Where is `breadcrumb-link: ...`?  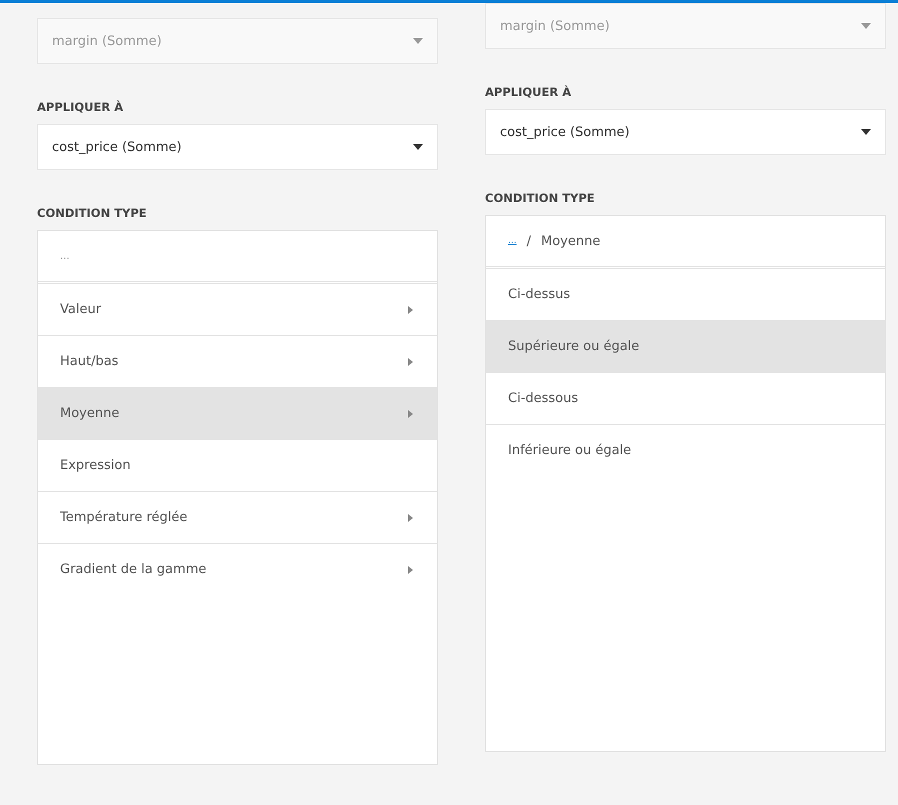 breadcrumb-link: ... is located at coordinates (512, 241).